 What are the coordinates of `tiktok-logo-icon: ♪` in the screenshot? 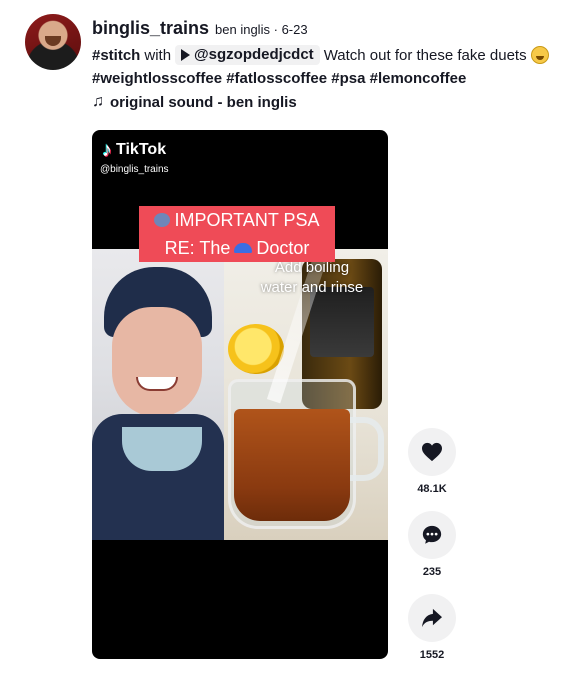 It's located at (107, 150).